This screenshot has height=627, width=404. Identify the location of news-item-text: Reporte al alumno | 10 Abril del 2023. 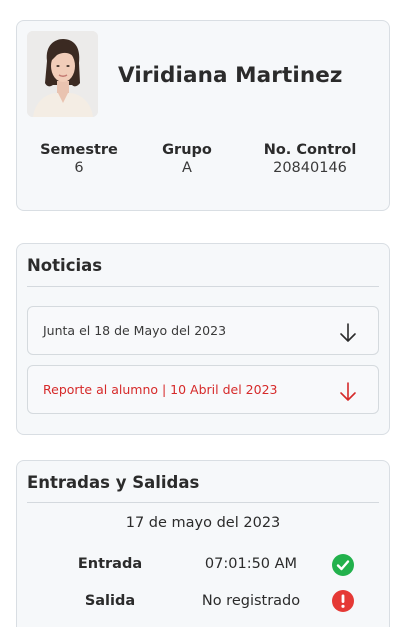
(160, 389).